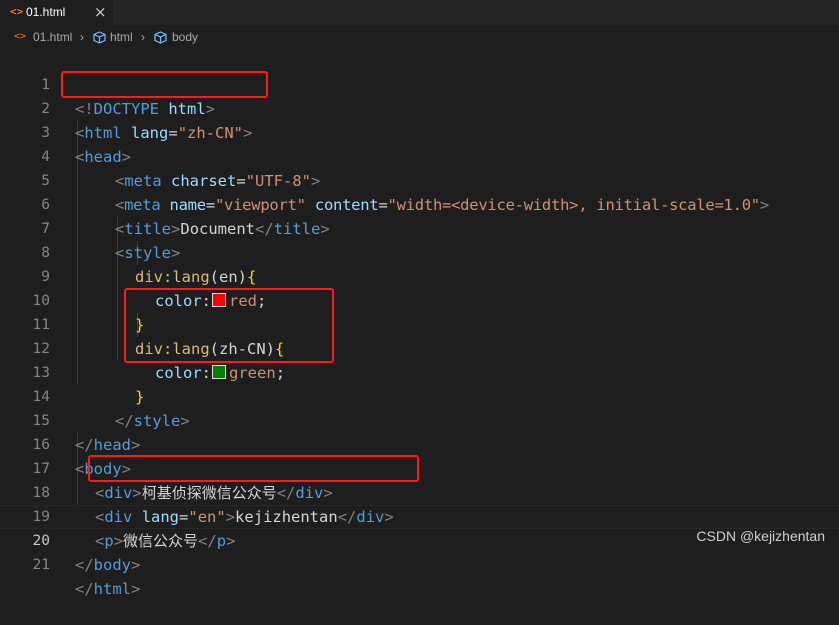 This screenshot has height=625, width=839. What do you see at coordinates (419, 443) in the screenshot?
I see `code-line: 16 <body>` at bounding box center [419, 443].